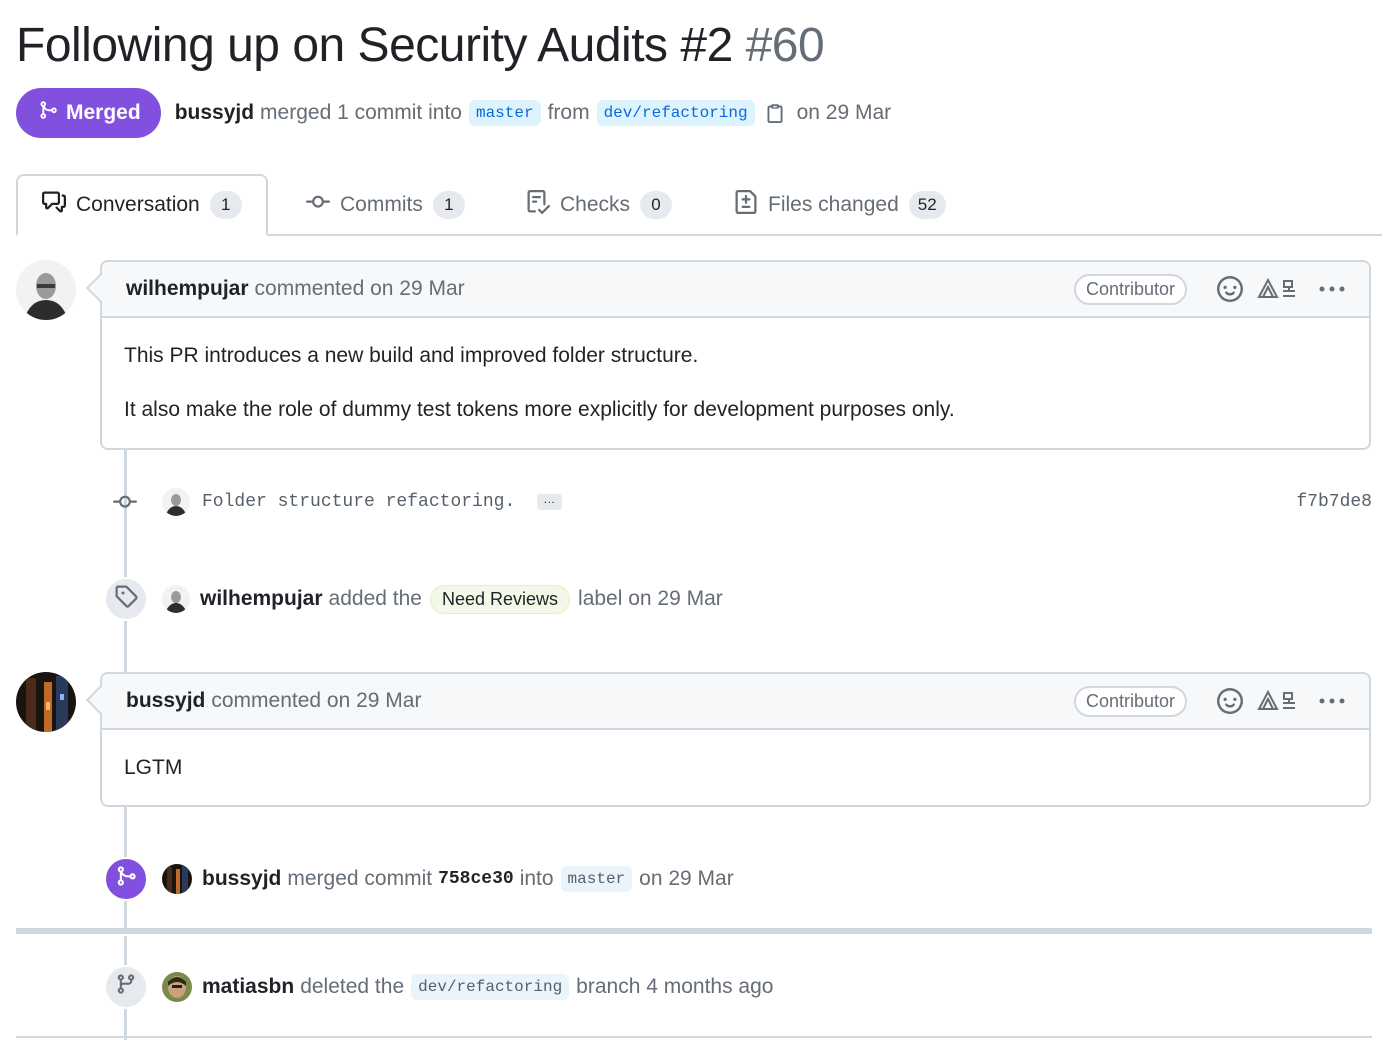  What do you see at coordinates (596, 879) in the screenshot?
I see `merge-event-branch: master` at bounding box center [596, 879].